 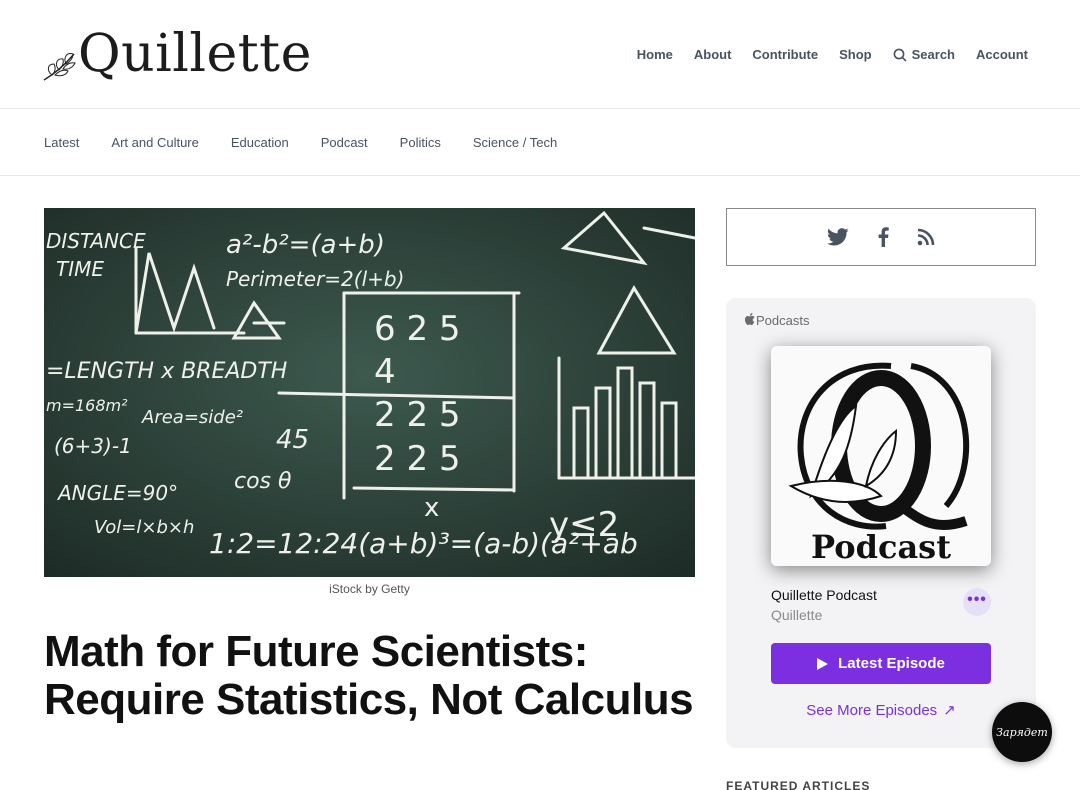 I want to click on latest-episode-label: Latest Episode, so click(x=891, y=663).